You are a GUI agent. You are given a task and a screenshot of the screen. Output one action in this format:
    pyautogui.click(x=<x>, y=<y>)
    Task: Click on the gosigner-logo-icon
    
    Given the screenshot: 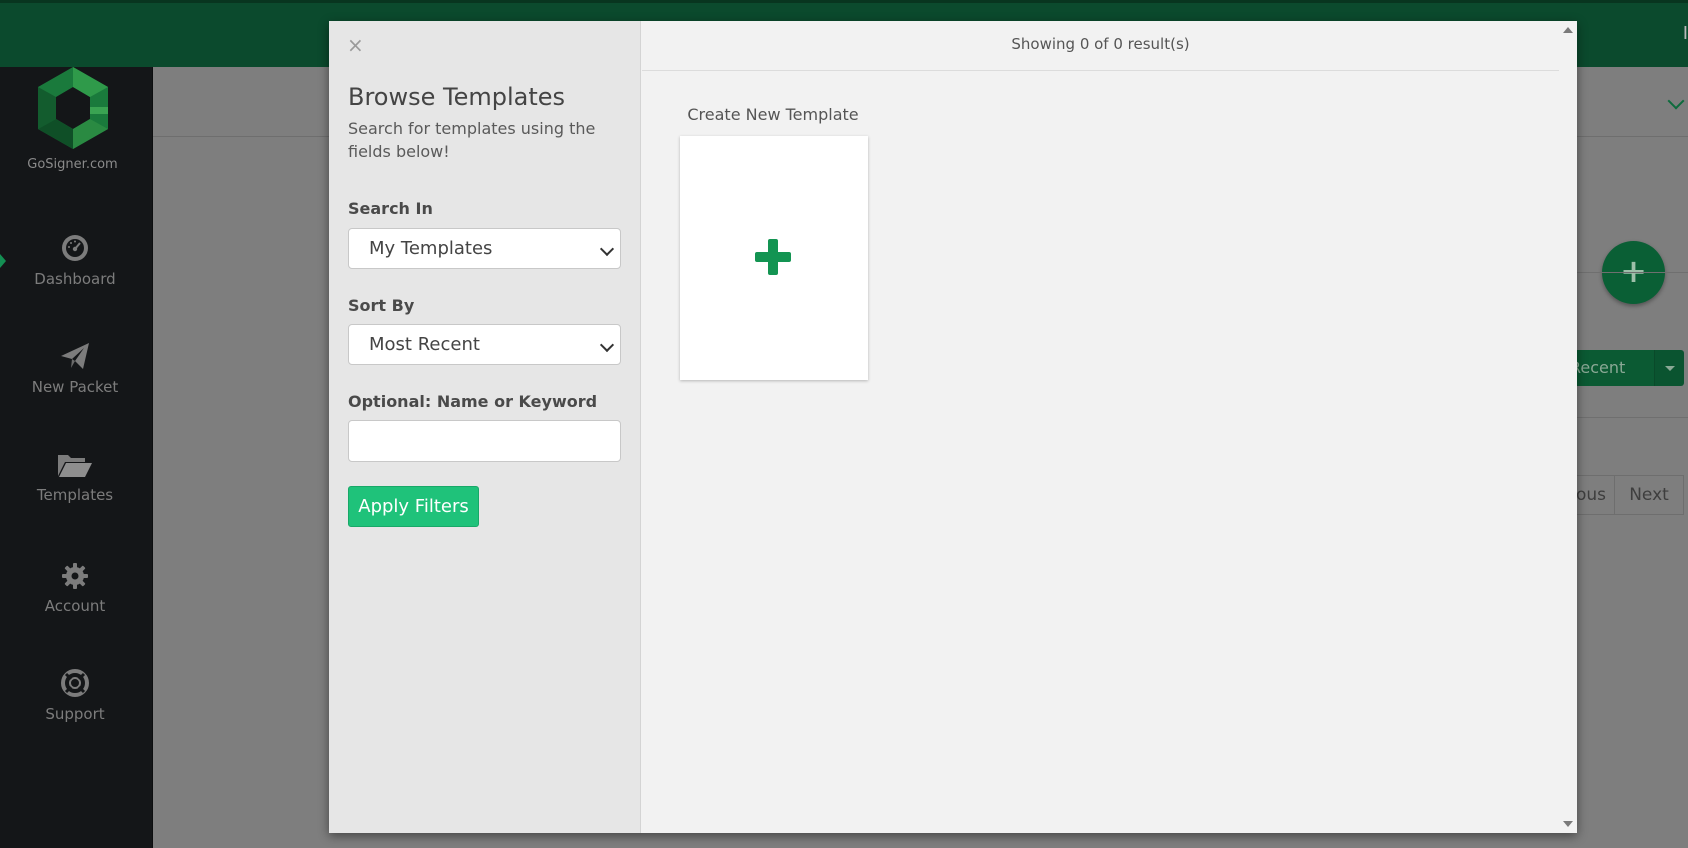 What is the action you would take?
    pyautogui.click(x=73, y=108)
    